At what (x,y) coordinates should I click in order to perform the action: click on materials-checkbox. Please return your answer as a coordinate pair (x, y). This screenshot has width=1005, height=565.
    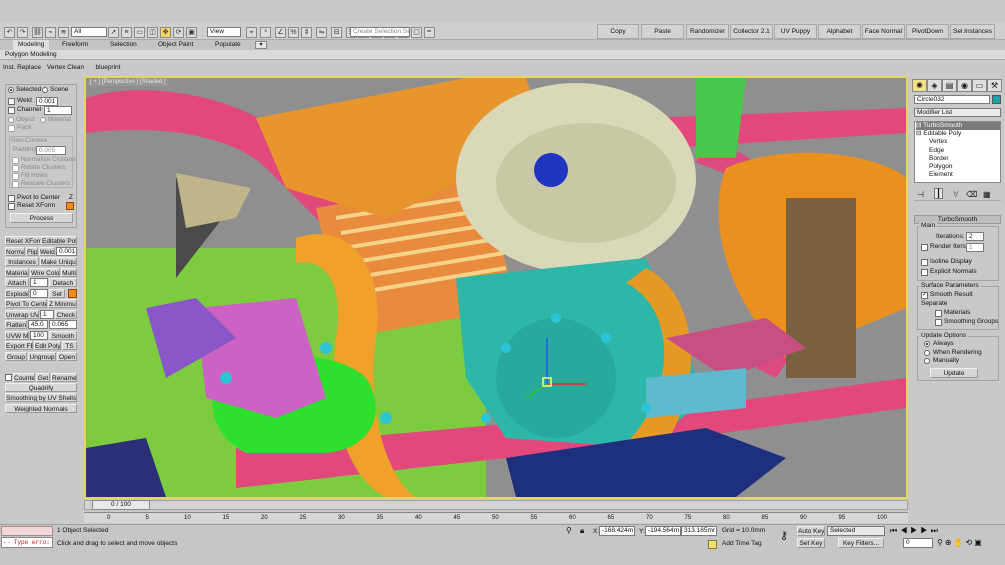
    Looking at the image, I should click on (938, 313).